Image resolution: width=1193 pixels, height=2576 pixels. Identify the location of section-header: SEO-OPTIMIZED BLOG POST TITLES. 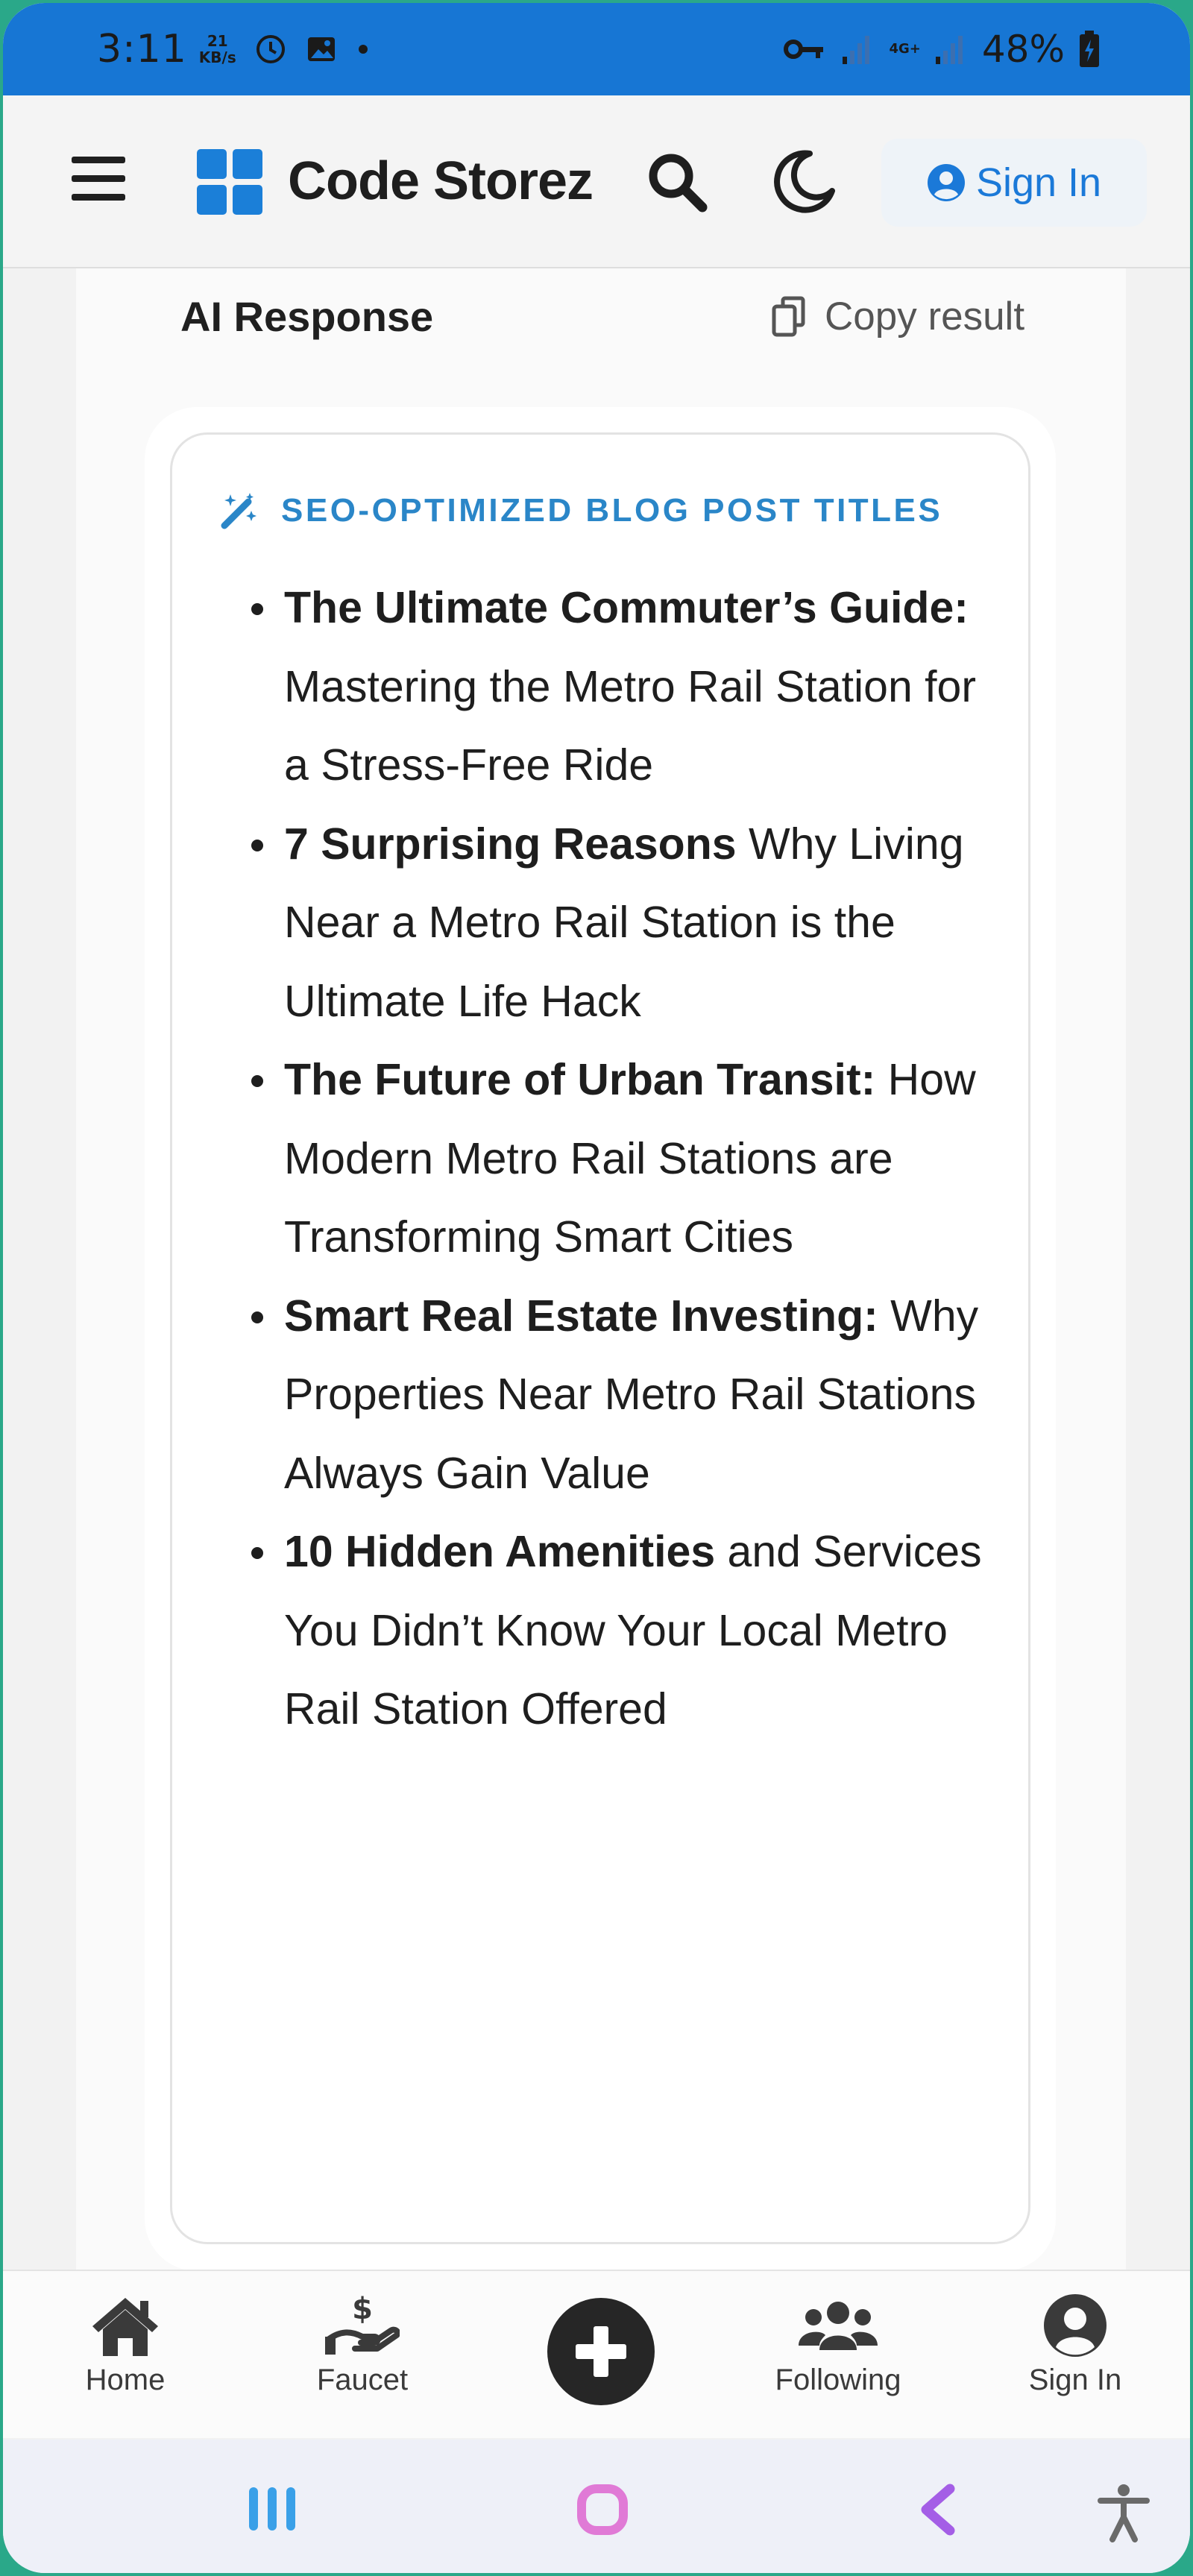
(581, 510).